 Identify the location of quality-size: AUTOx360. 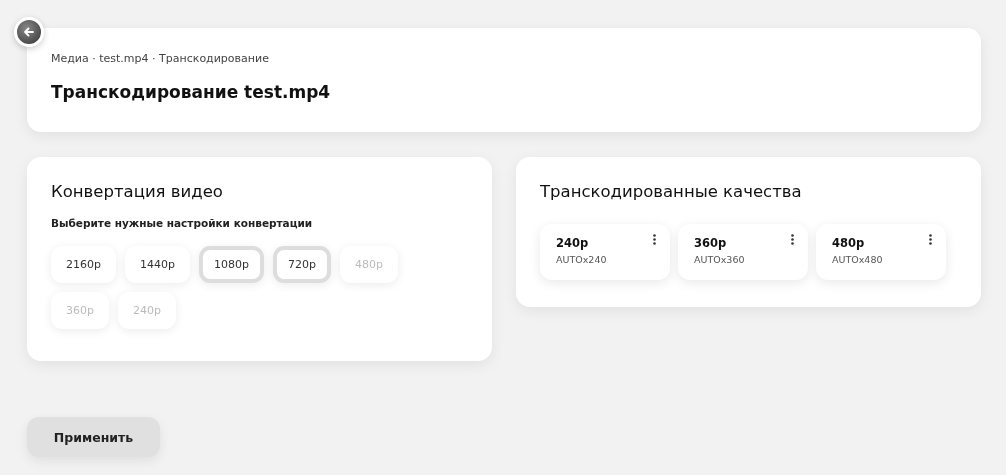
(719, 259).